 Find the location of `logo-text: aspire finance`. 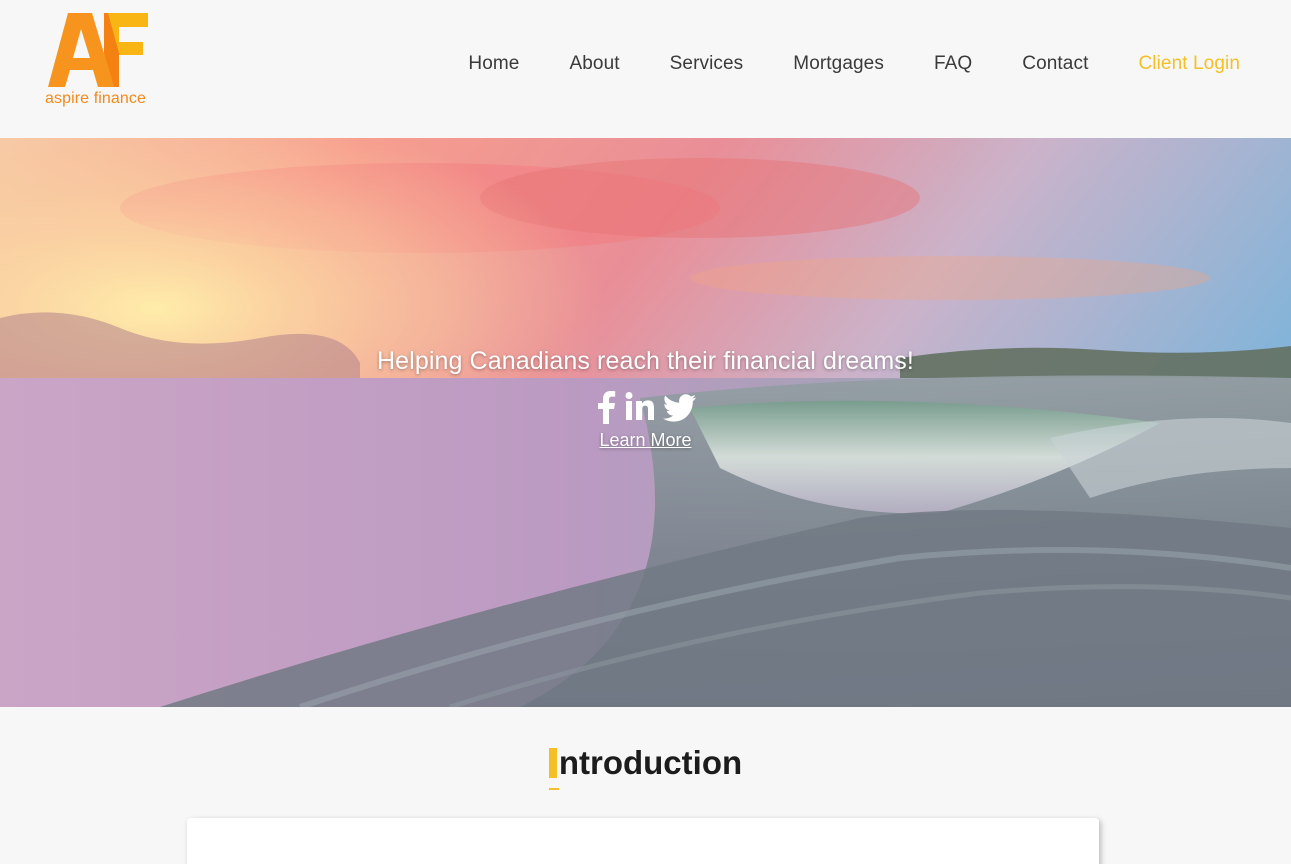

logo-text: aspire finance is located at coordinates (96, 98).